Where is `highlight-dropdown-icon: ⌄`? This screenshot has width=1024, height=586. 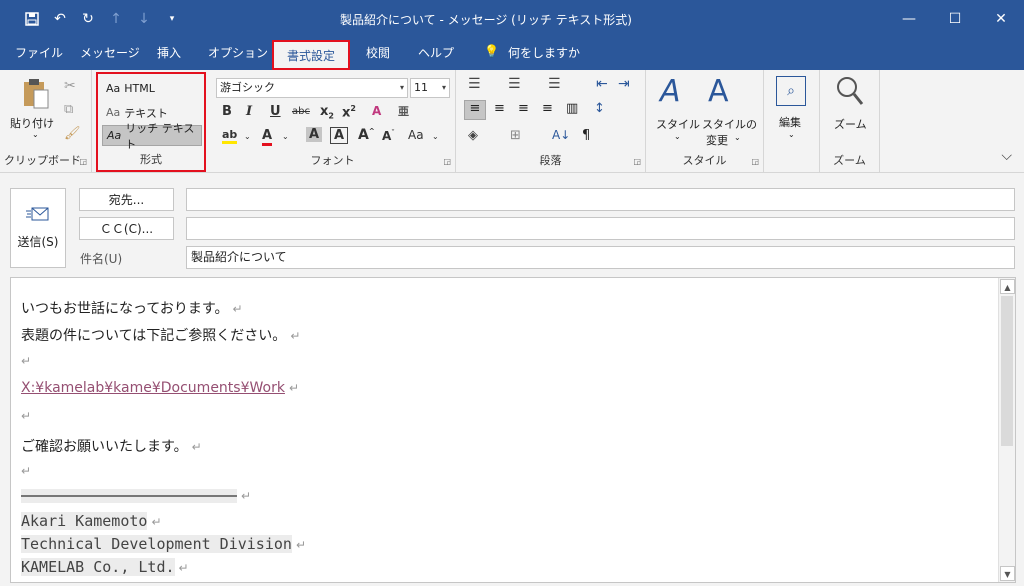 highlight-dropdown-icon: ⌄ is located at coordinates (247, 136).